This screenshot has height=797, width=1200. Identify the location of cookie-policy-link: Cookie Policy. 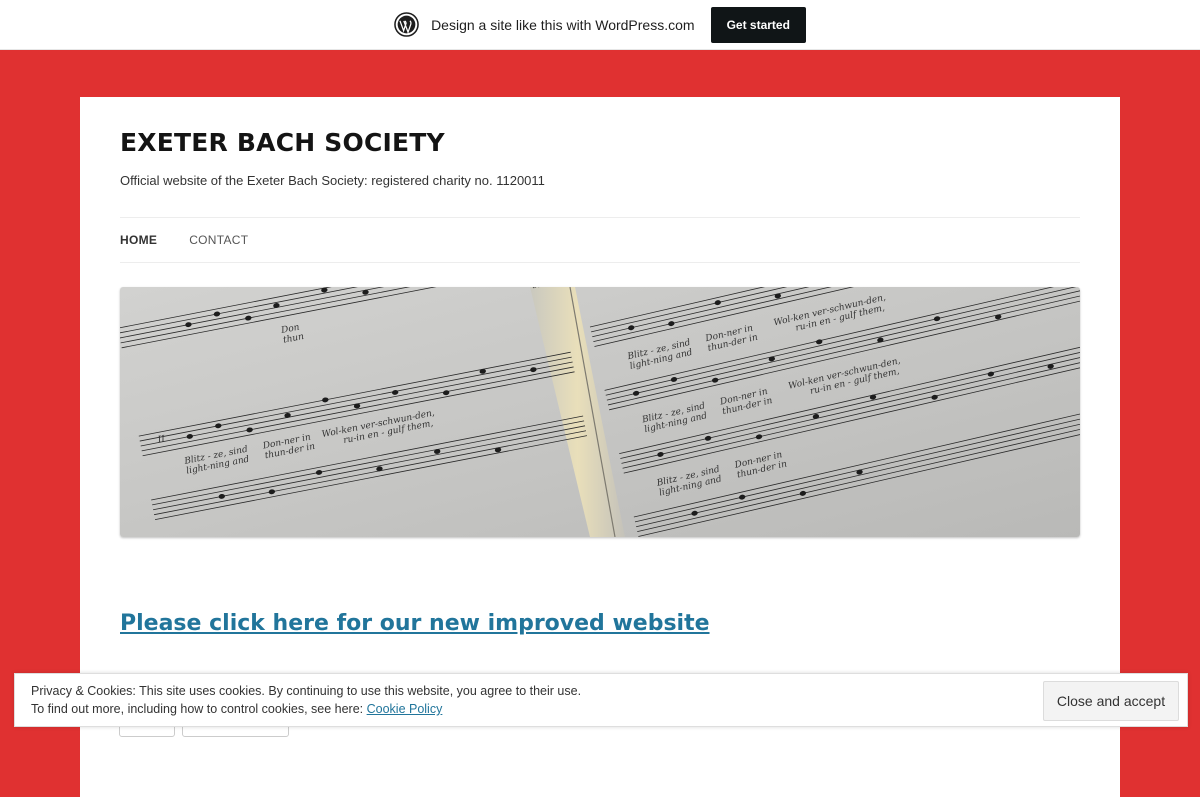
(405, 709).